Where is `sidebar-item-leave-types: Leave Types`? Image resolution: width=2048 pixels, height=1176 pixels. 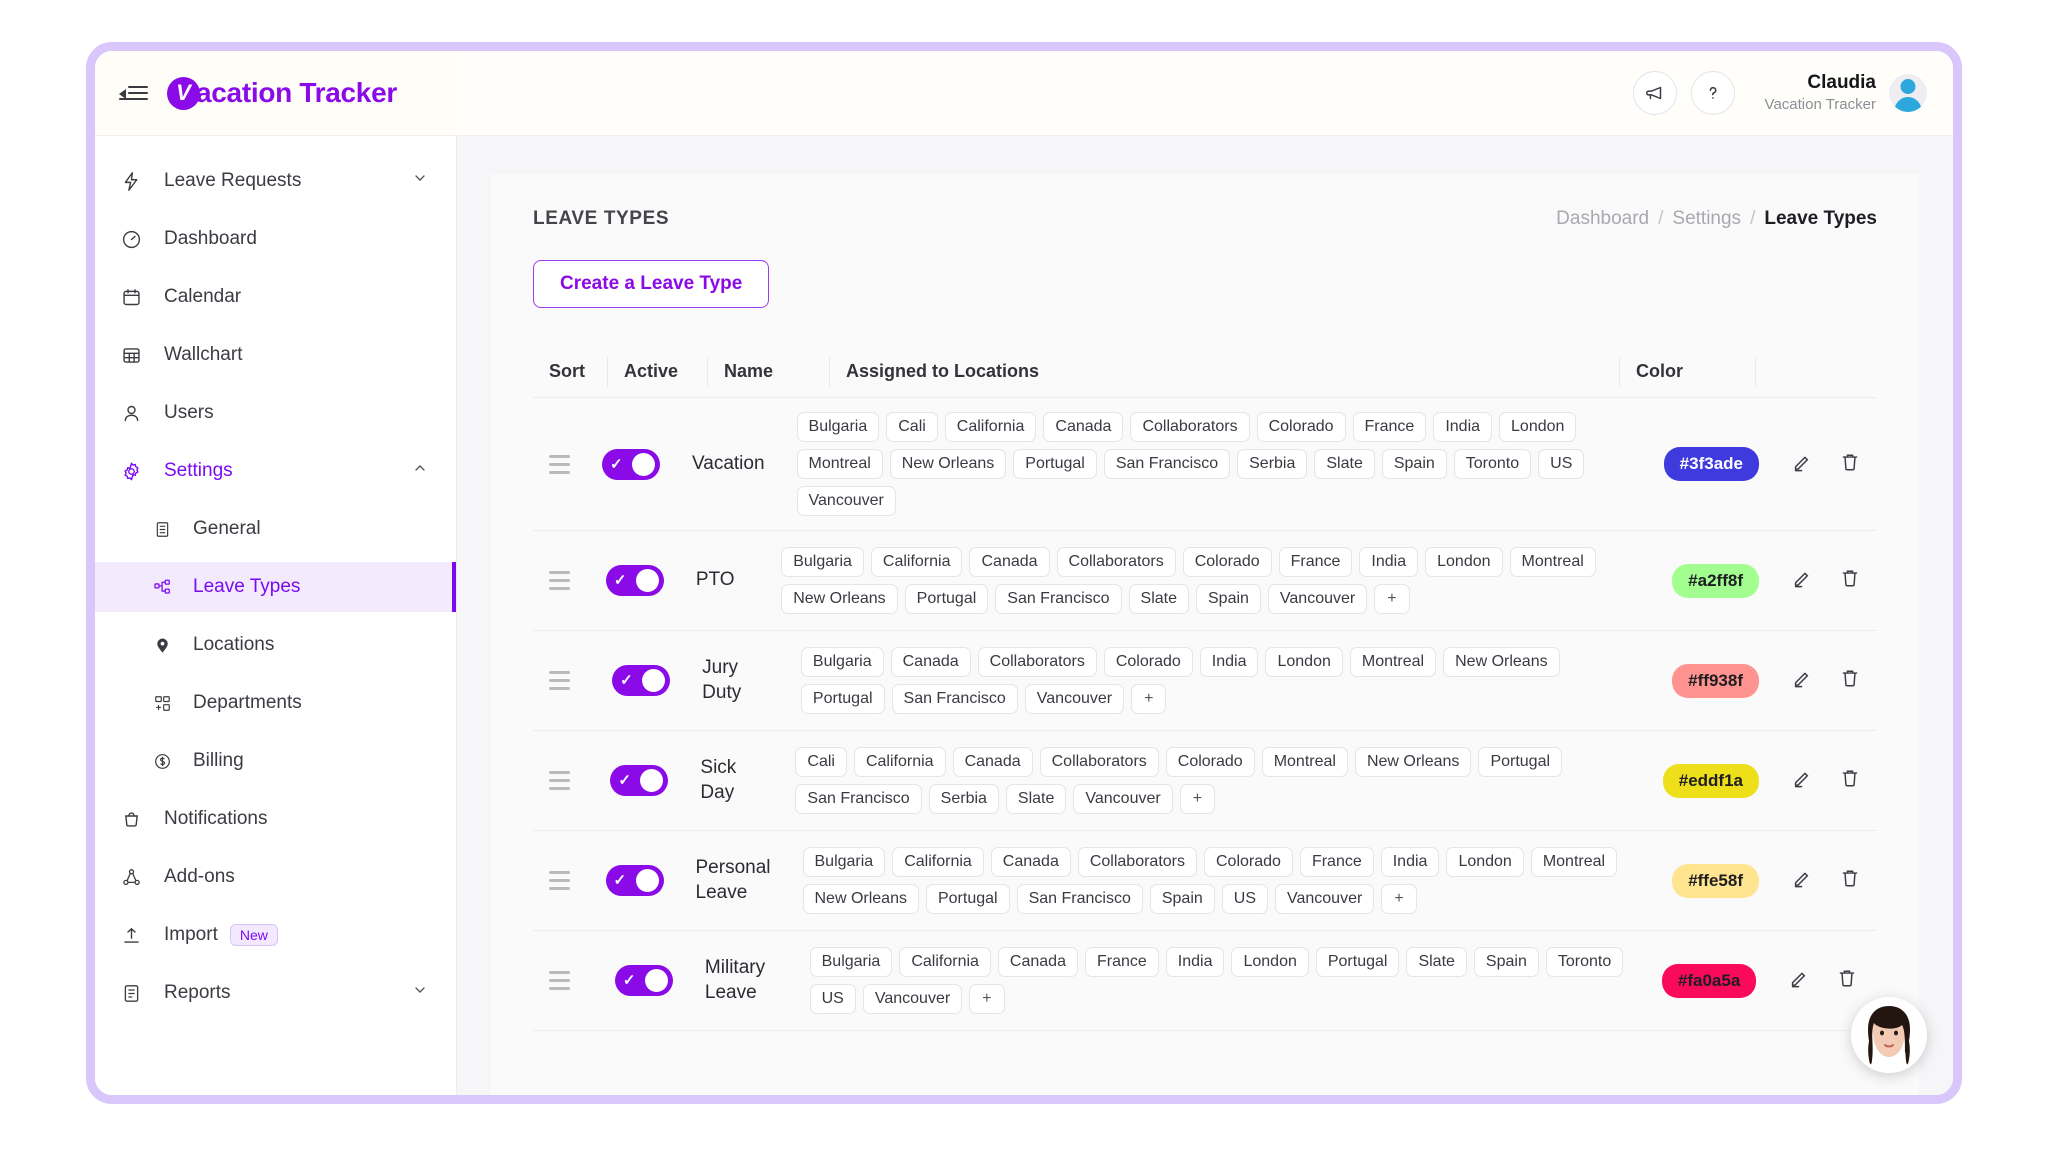 sidebar-item-leave-types: Leave Types is located at coordinates (275, 587).